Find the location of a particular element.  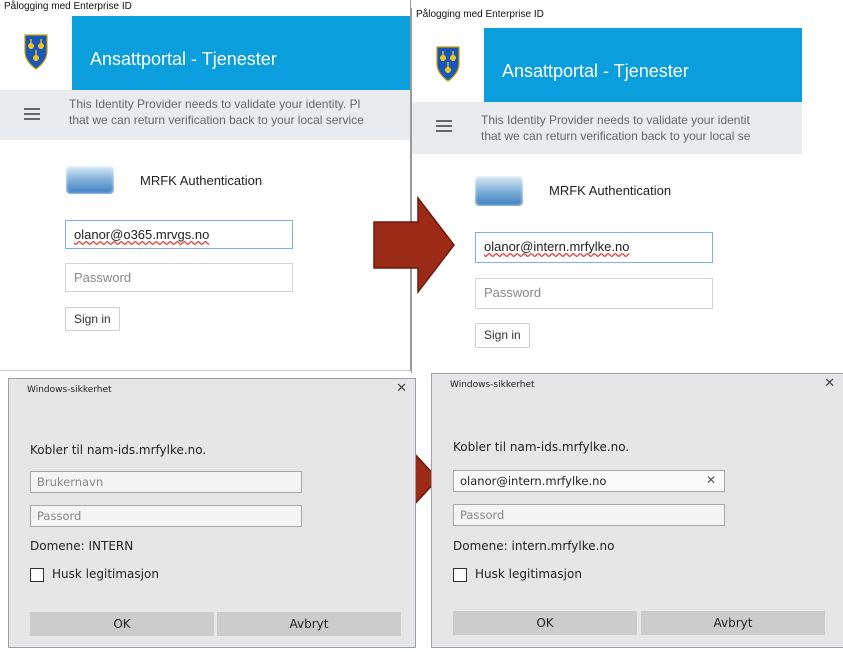

username-input: olanor@intern.mrfylke.no is located at coordinates (594, 247).